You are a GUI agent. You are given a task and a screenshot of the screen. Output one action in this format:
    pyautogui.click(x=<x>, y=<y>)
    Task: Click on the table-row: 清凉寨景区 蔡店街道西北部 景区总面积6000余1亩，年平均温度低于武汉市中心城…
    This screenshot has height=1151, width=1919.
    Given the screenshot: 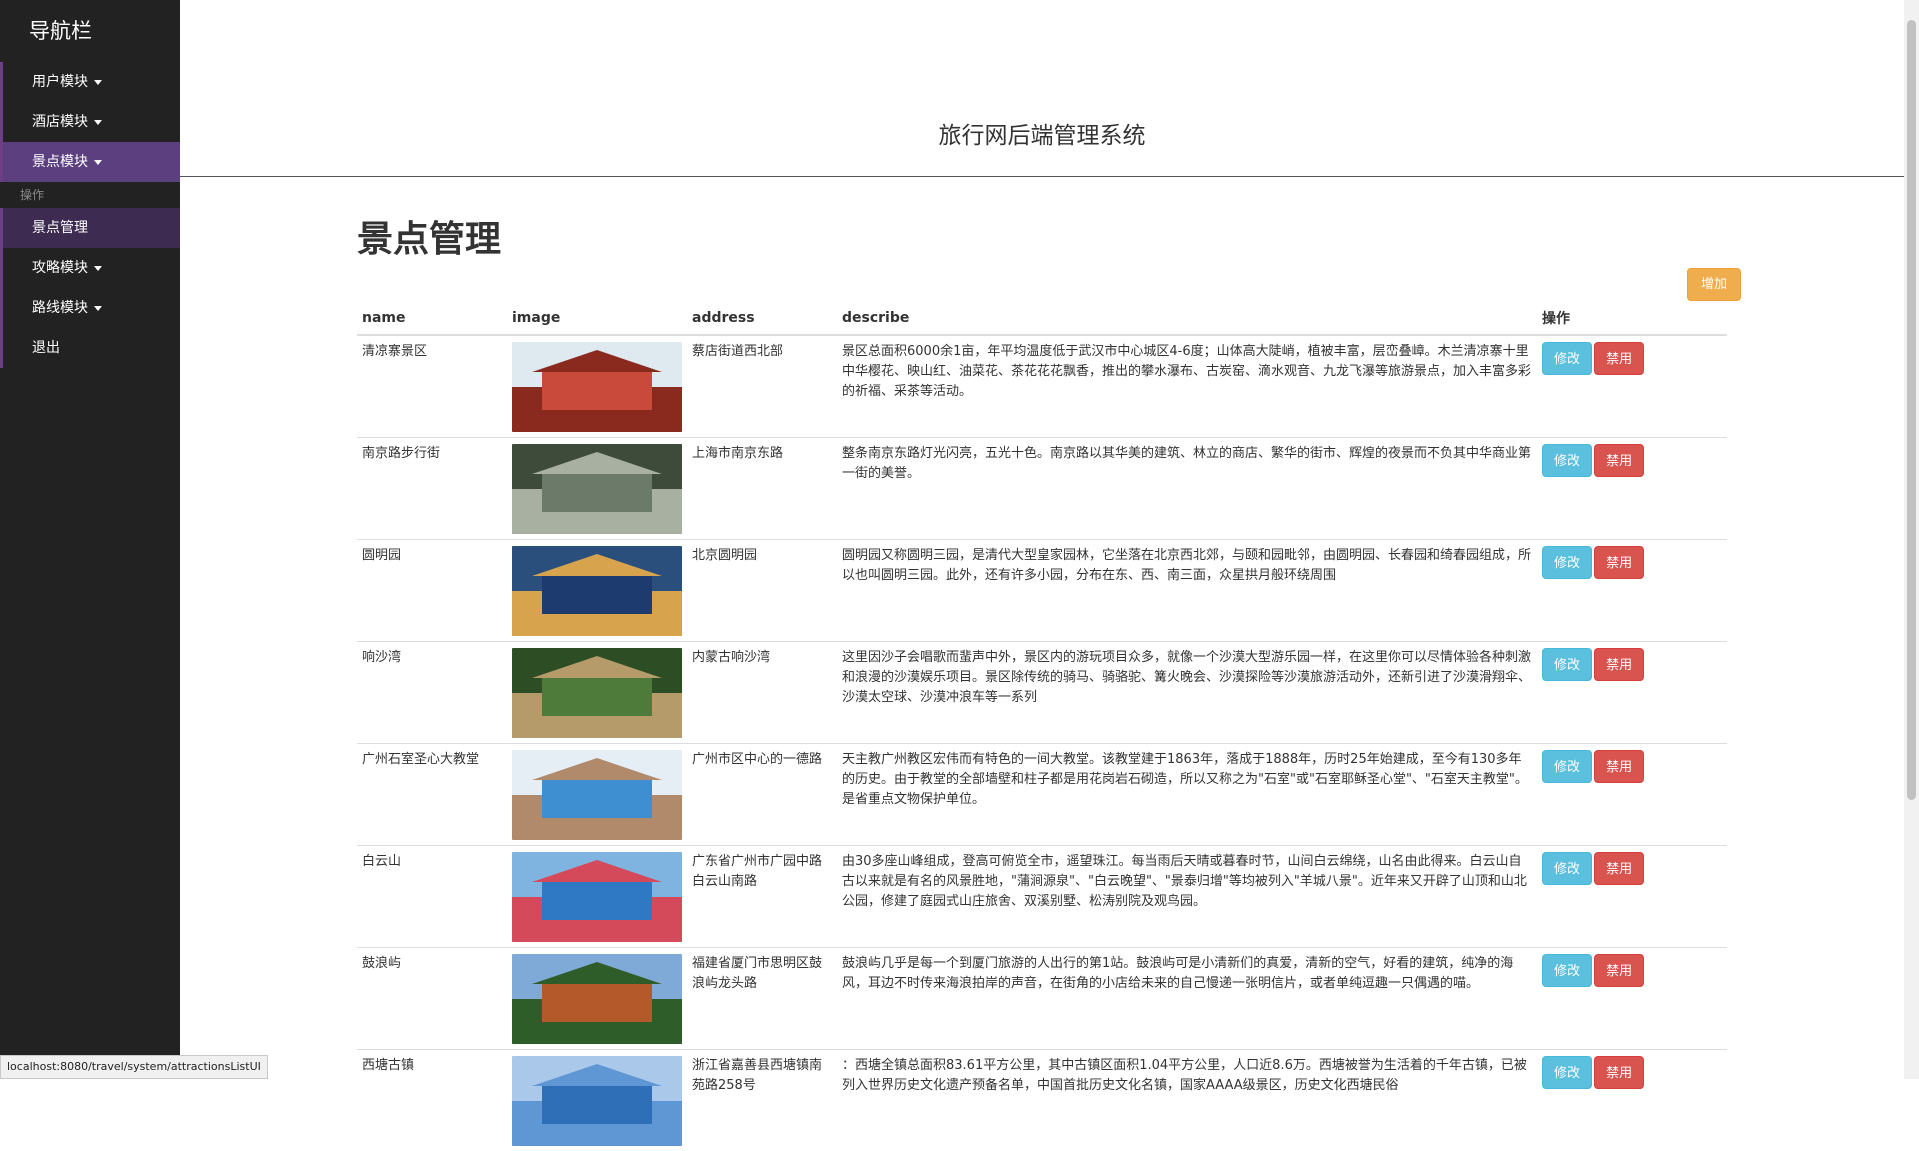 What is the action you would take?
    pyautogui.click(x=1042, y=386)
    